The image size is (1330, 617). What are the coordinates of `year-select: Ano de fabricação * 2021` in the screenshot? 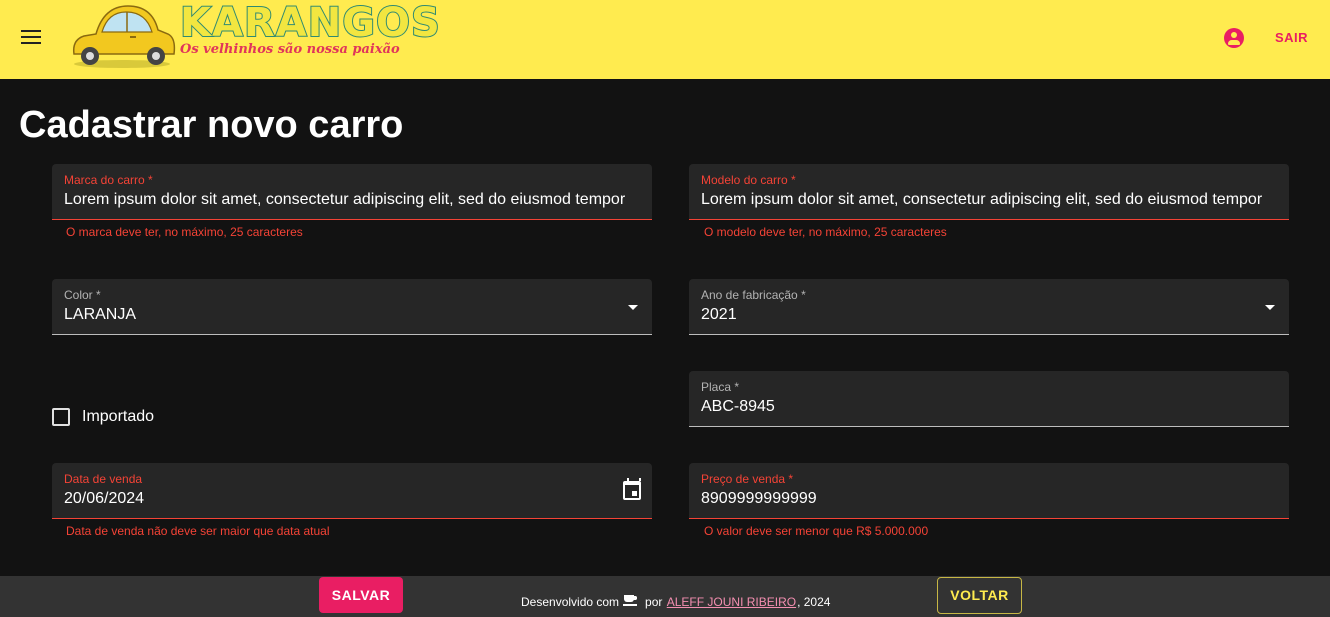 It's located at (989, 307).